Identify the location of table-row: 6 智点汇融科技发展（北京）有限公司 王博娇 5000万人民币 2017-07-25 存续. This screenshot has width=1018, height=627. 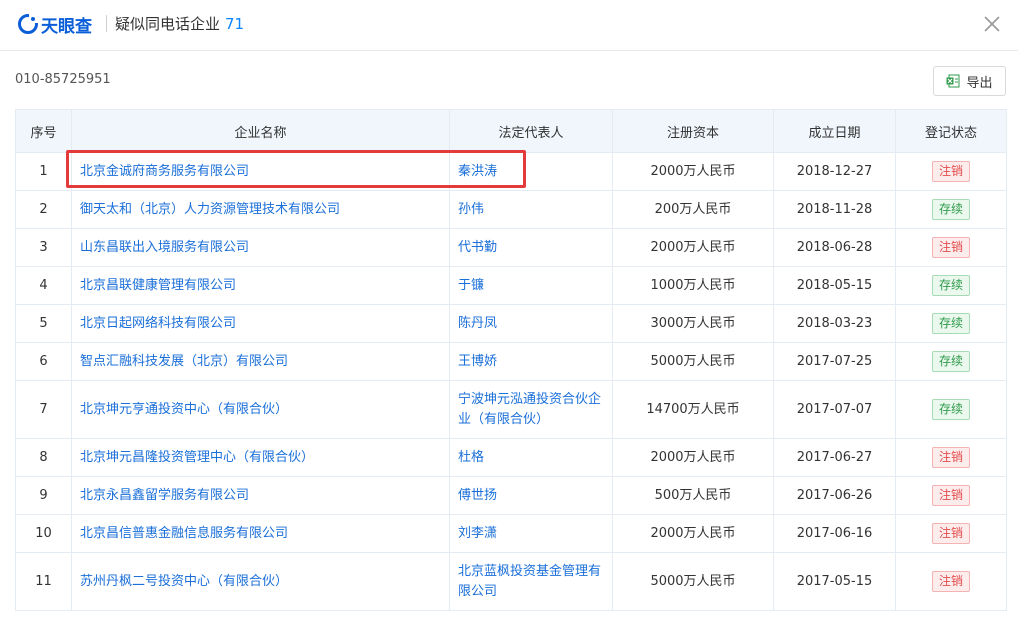
(511, 361).